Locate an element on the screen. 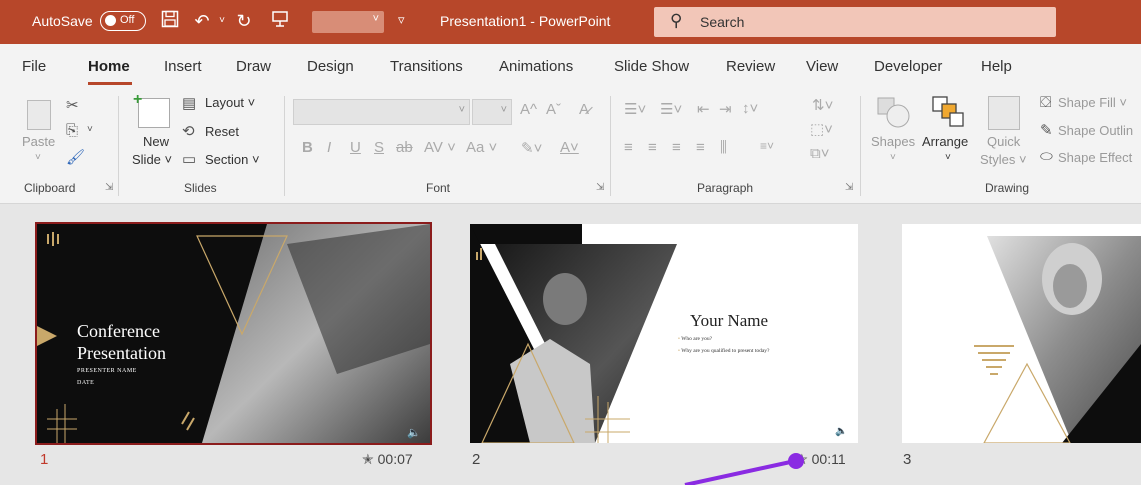  slide-3-artwork is located at coordinates (1057, 339).